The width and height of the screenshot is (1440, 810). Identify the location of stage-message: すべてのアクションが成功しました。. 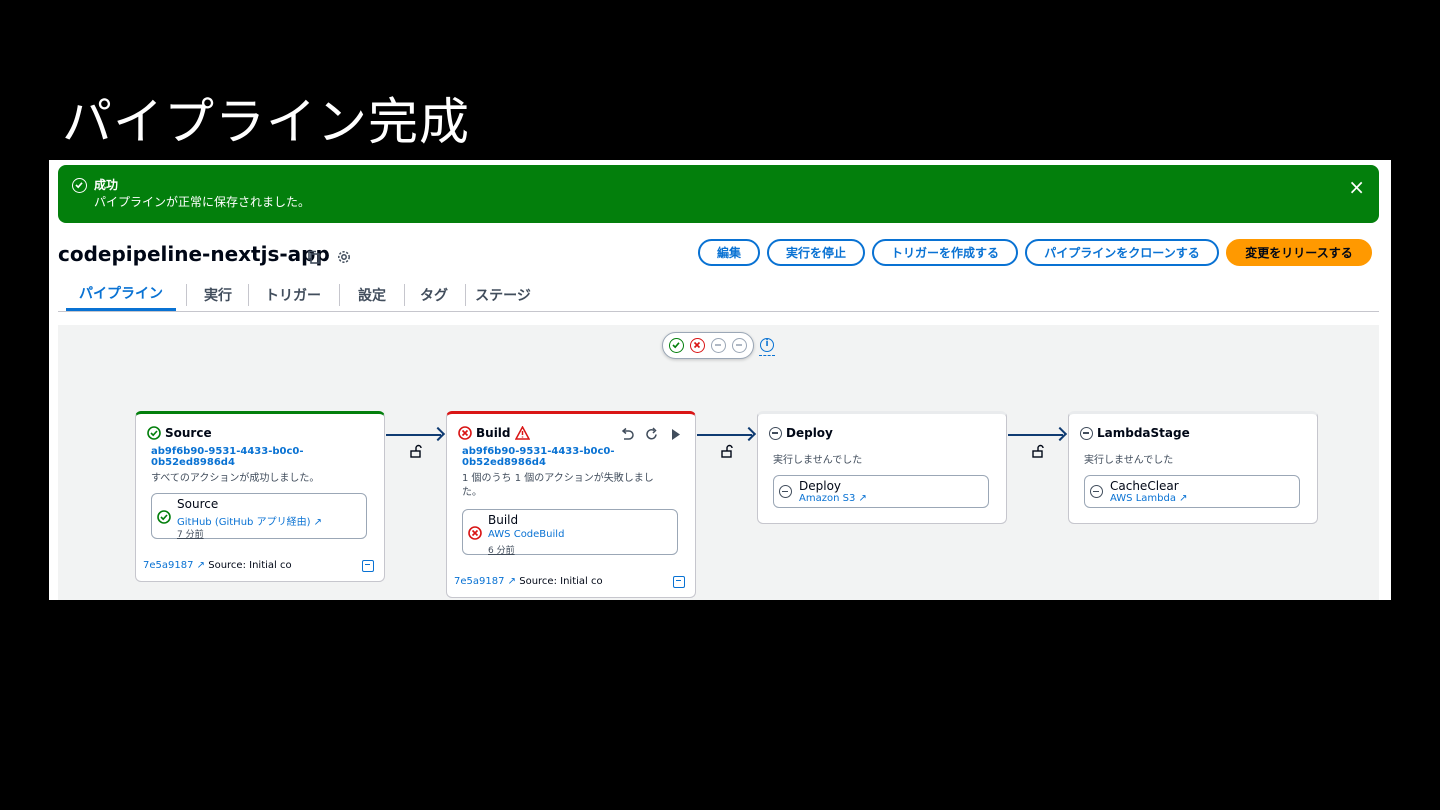
(235, 478).